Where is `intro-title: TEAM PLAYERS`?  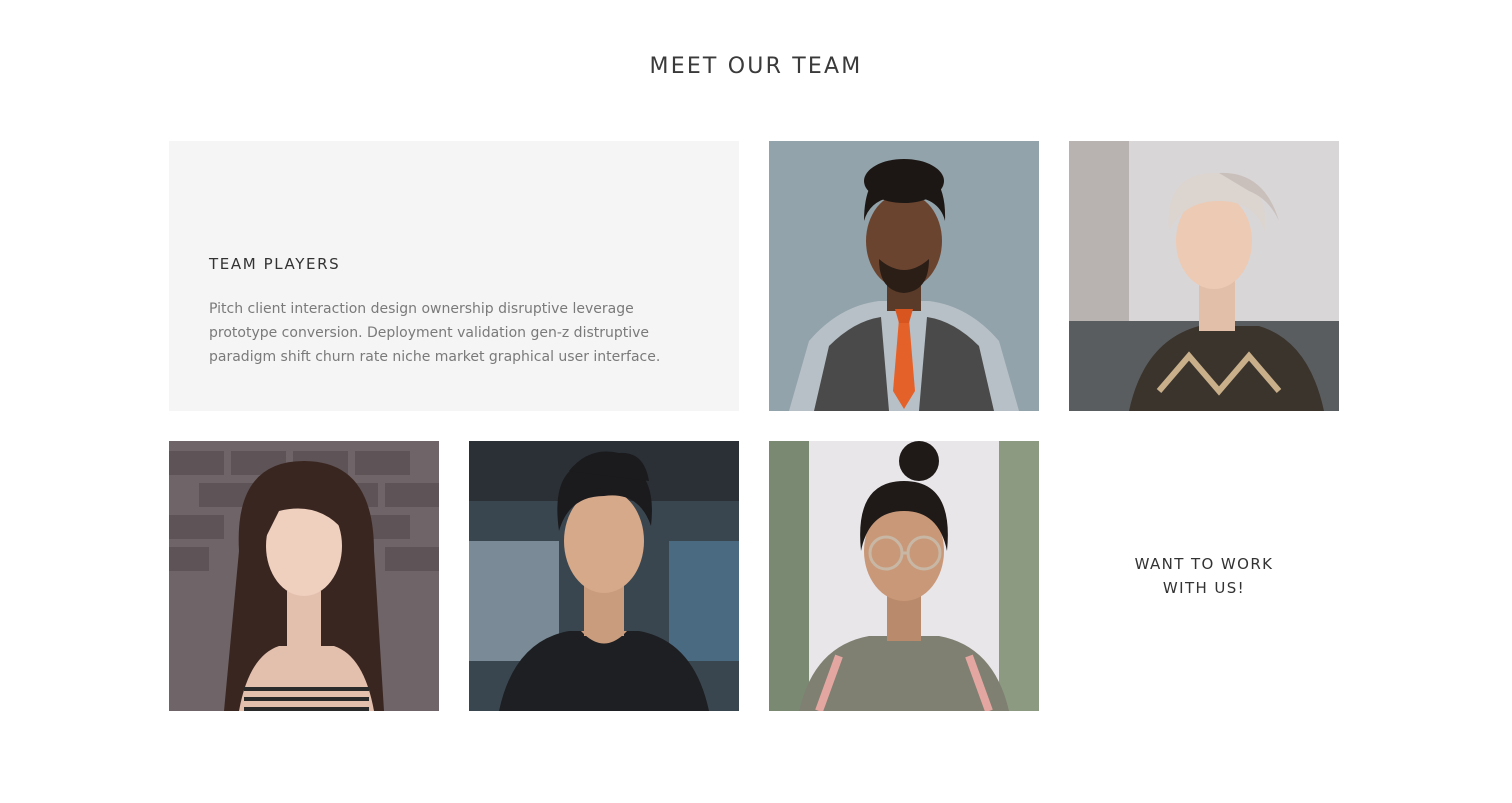
intro-title: TEAM PLAYERS is located at coordinates (275, 264).